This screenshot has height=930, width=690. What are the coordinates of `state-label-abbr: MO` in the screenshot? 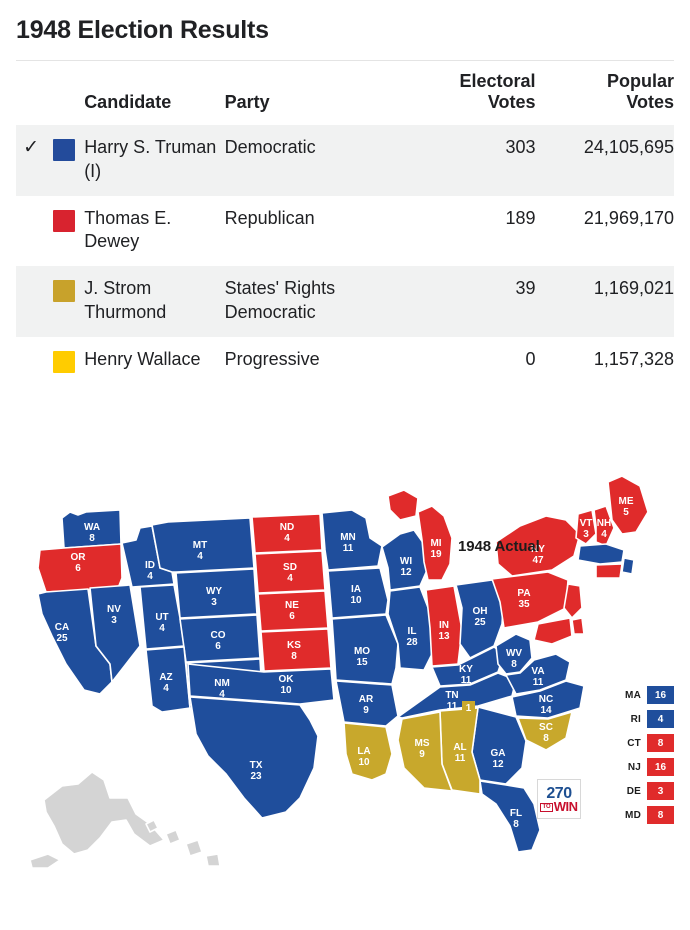 It's located at (362, 651).